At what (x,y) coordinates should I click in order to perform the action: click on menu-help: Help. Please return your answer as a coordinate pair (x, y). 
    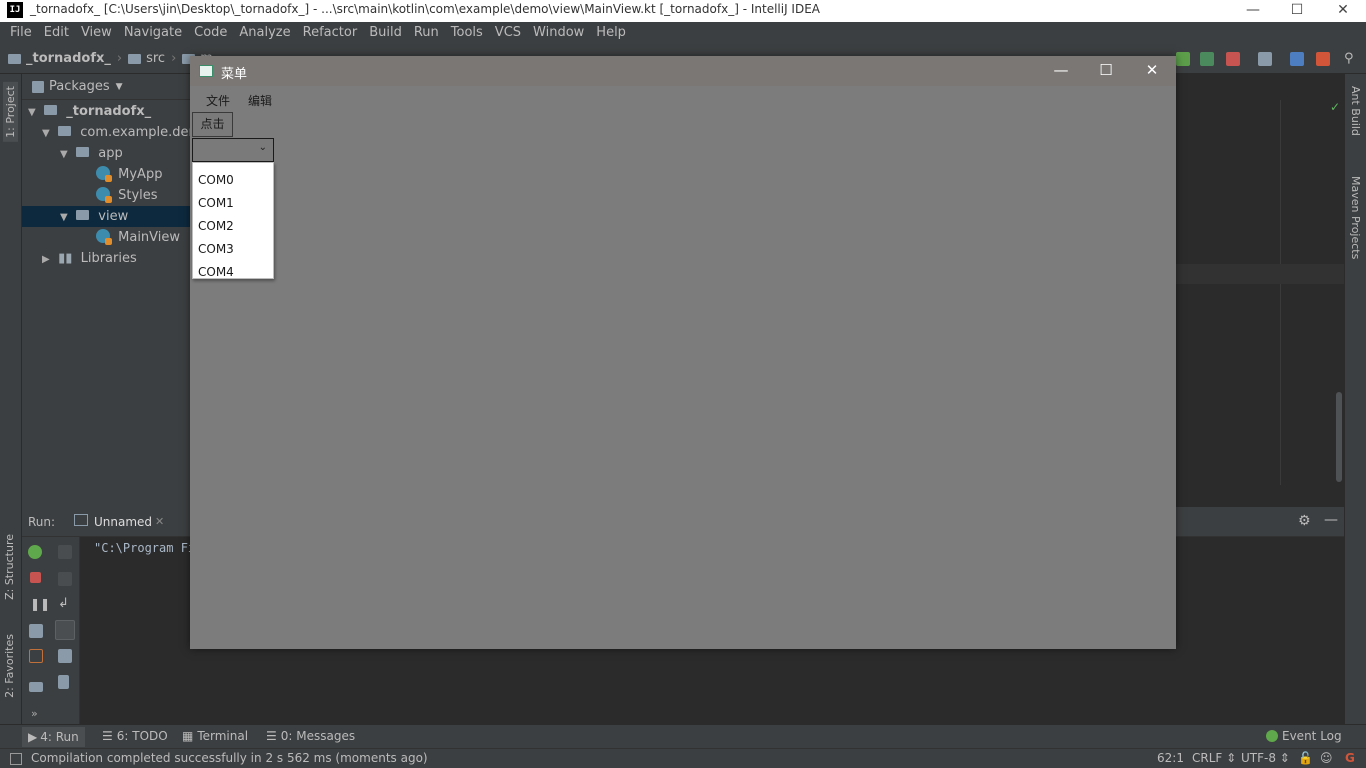
    Looking at the image, I should click on (611, 33).